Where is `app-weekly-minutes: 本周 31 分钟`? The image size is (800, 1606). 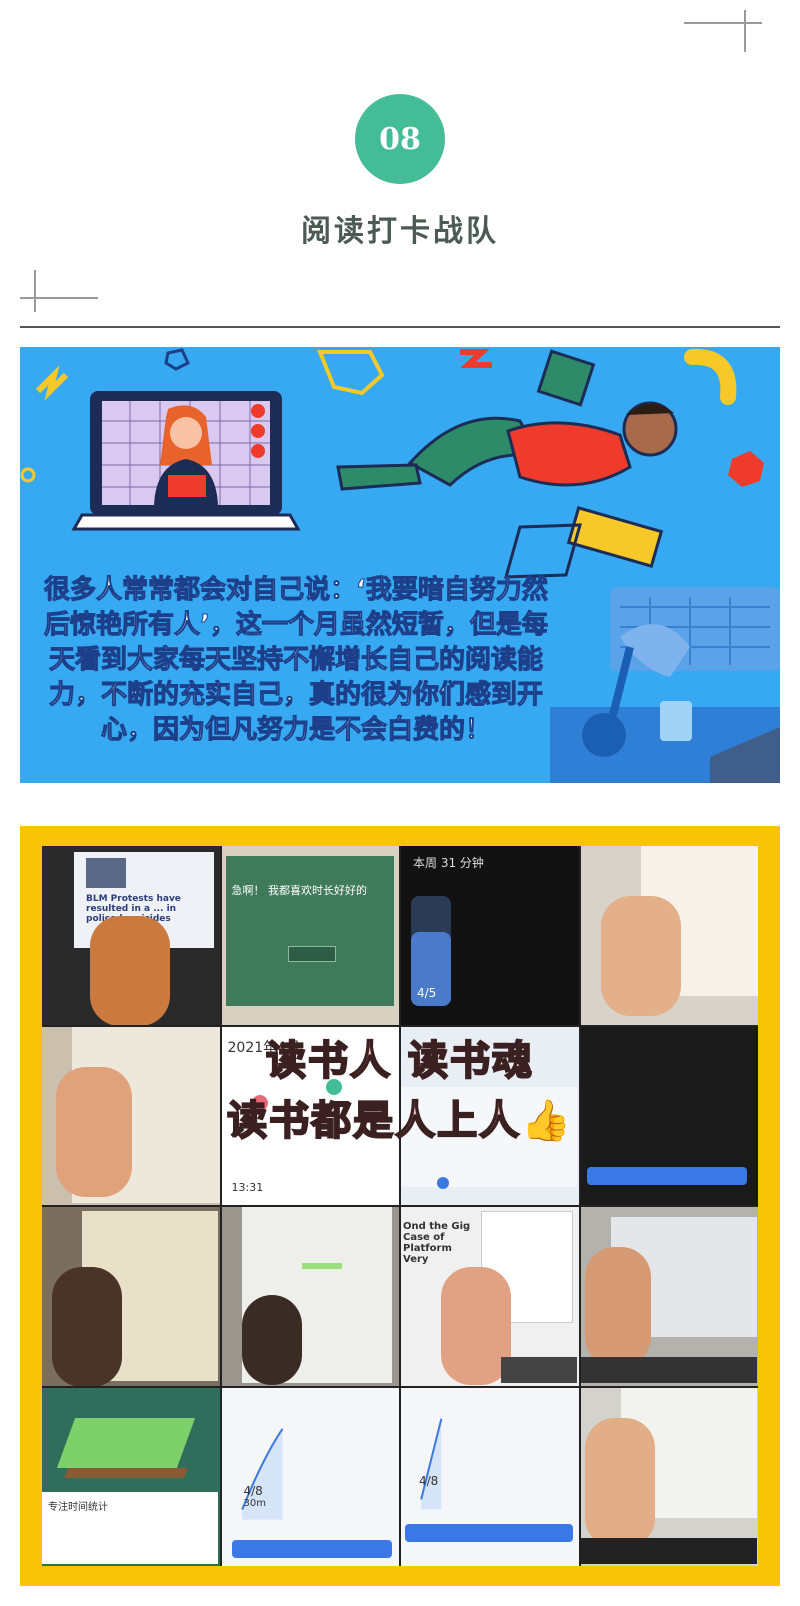 app-weekly-minutes: 本周 31 分钟 is located at coordinates (448, 863).